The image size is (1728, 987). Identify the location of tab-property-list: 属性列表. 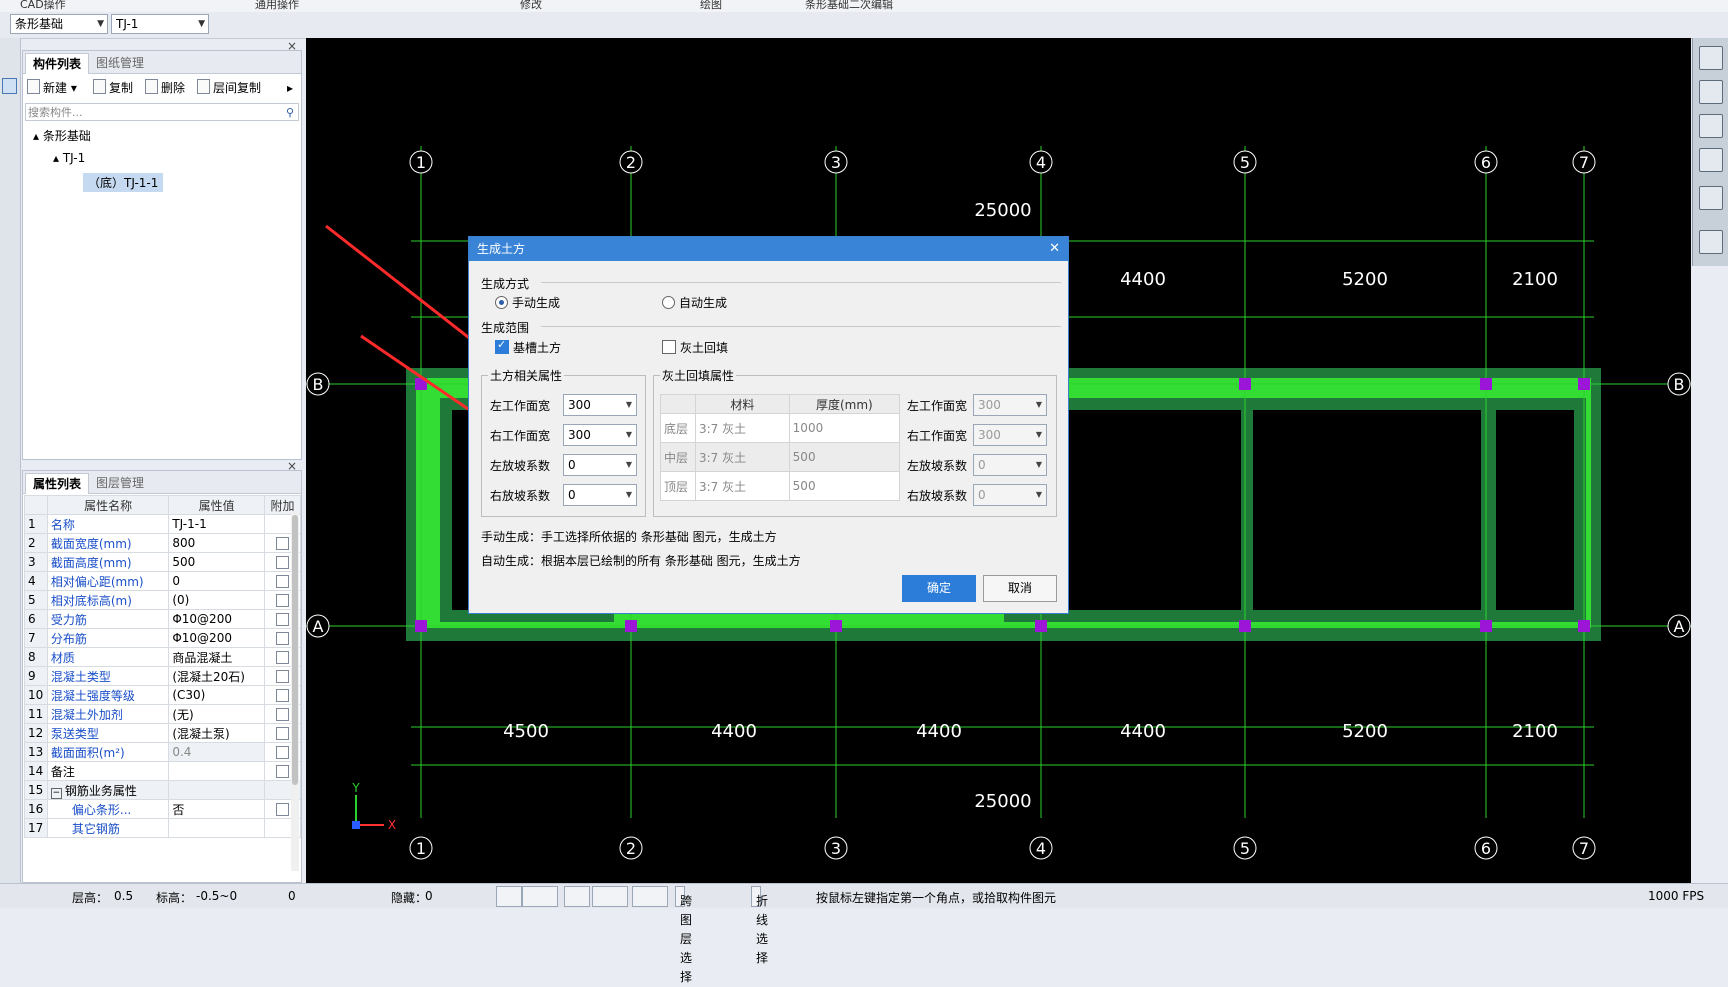
(57, 483).